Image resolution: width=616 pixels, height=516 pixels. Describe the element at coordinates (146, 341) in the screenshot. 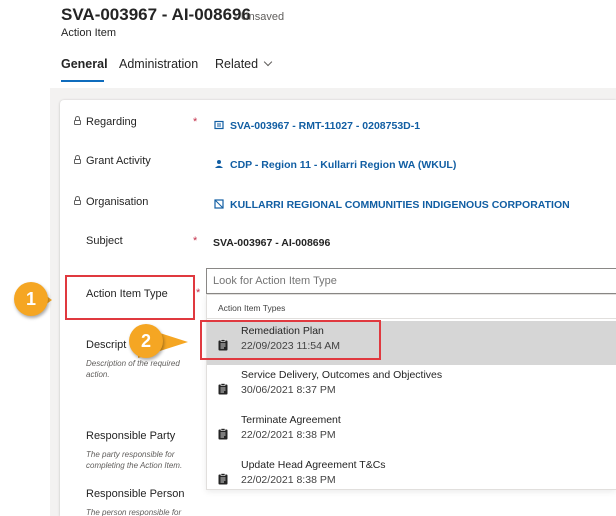

I see `callout-badge-2: 2` at that location.